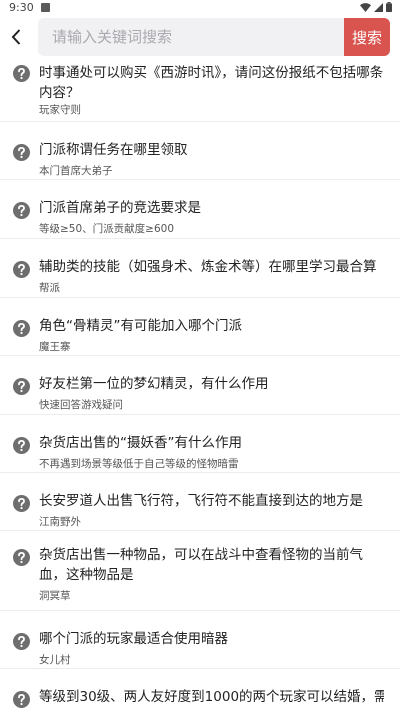 The height and width of the screenshot is (711, 400). I want to click on list-item: 门派首席弟子的竞选要求是 等级≥50、门派贡献度≥600, so click(200, 209).